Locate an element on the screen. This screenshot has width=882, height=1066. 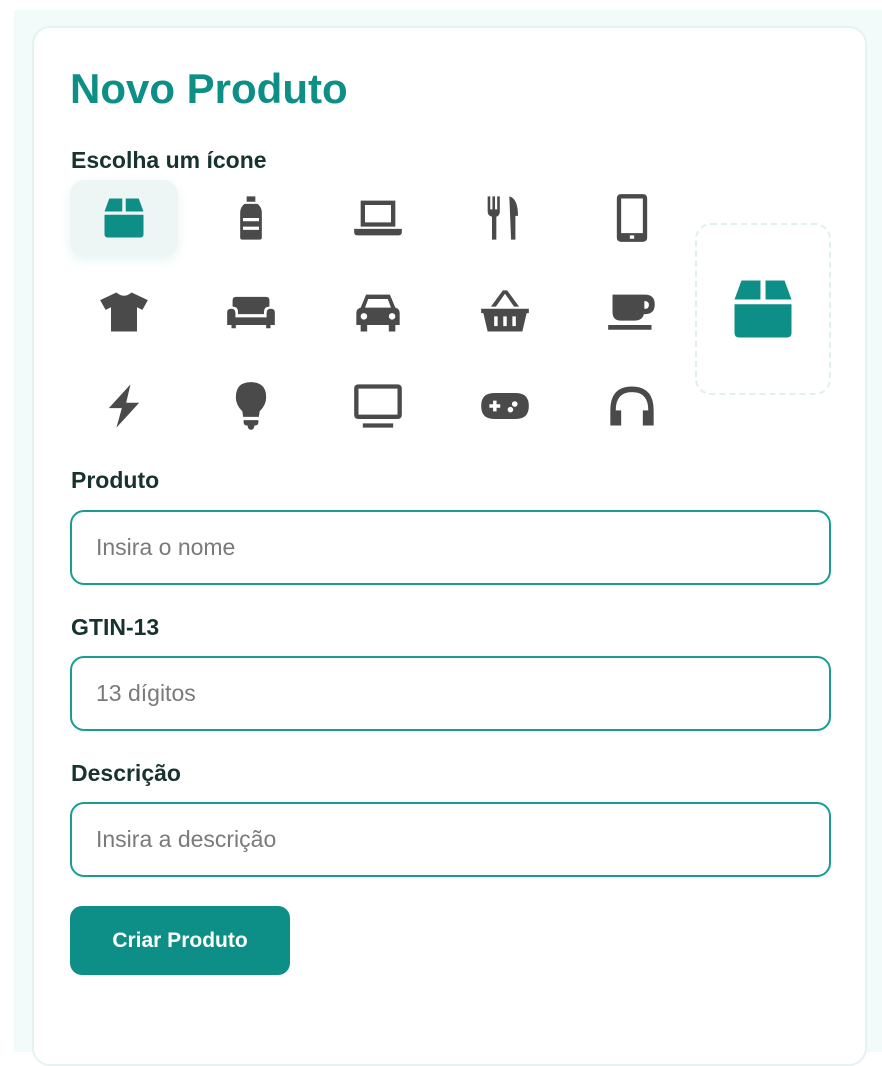
icon-option-monitor is located at coordinates (378, 406).